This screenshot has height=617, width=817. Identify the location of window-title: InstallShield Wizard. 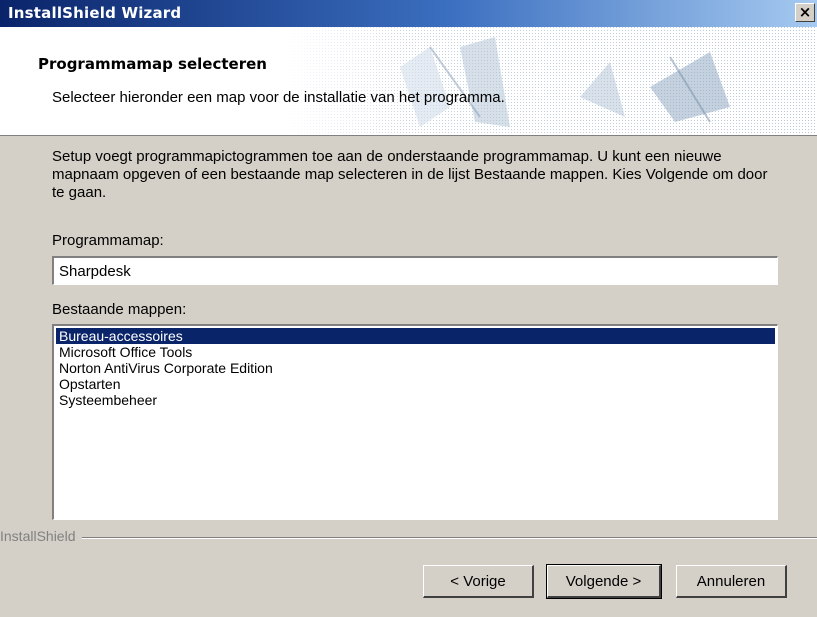
(95, 13).